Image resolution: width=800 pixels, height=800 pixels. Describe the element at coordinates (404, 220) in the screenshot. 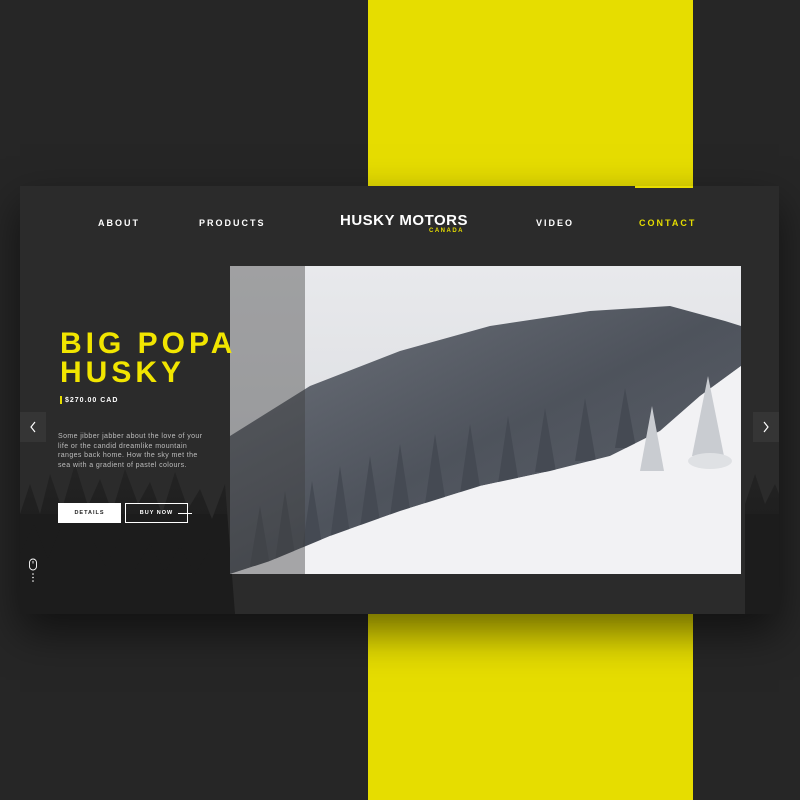

I see `brand-name: HUSKY MOTORS` at that location.